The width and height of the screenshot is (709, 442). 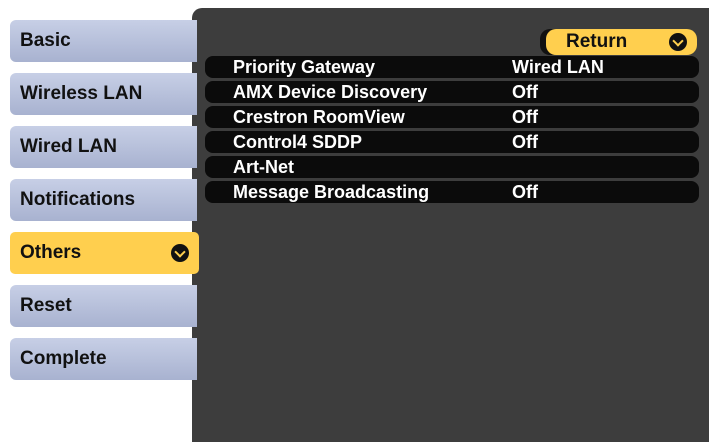 I want to click on sidebar-item-label: Basic, so click(x=45, y=40).